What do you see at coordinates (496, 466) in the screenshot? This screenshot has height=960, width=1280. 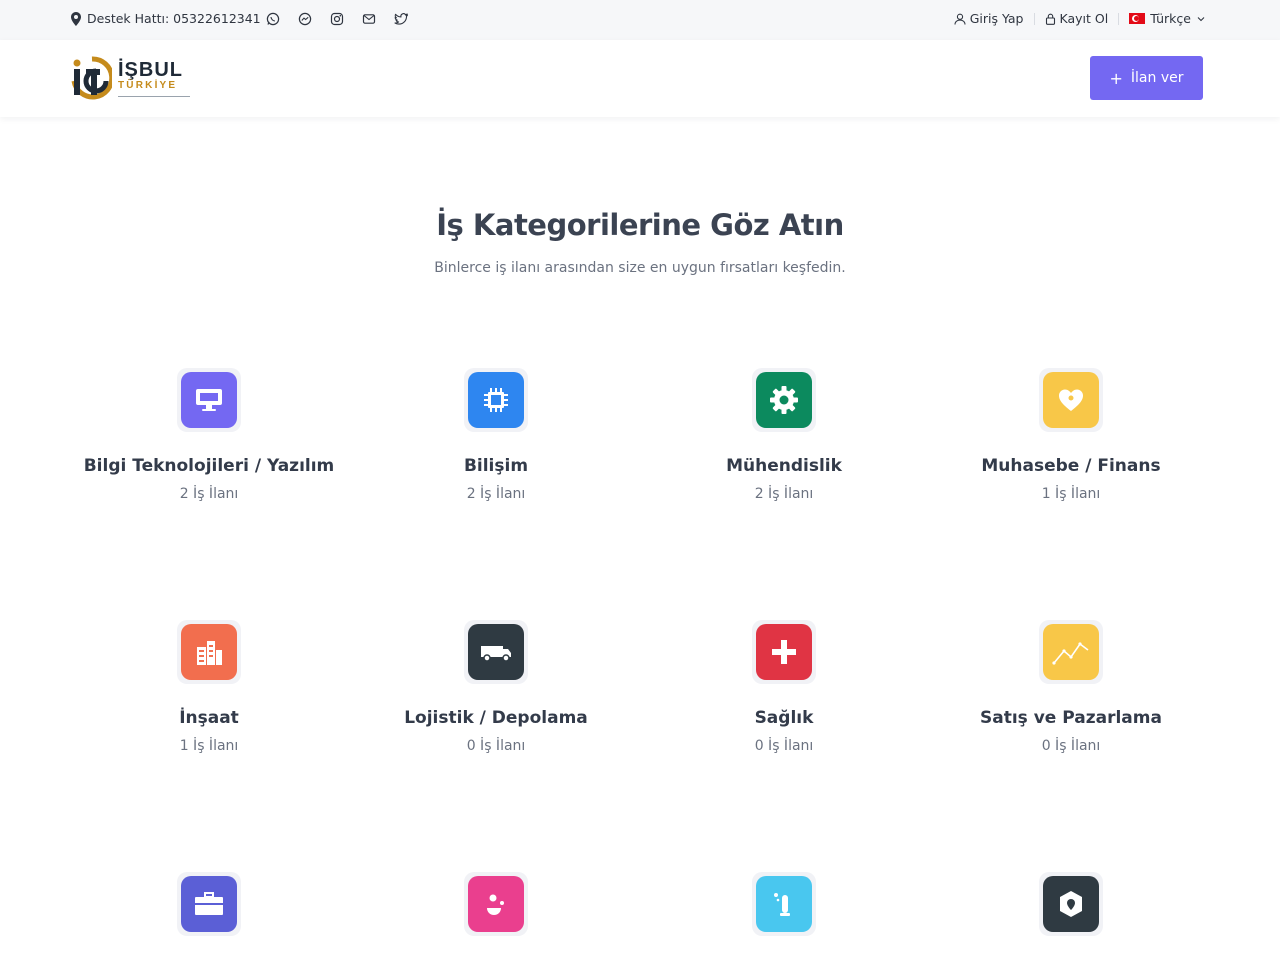 I see `category-name: Bilişim` at bounding box center [496, 466].